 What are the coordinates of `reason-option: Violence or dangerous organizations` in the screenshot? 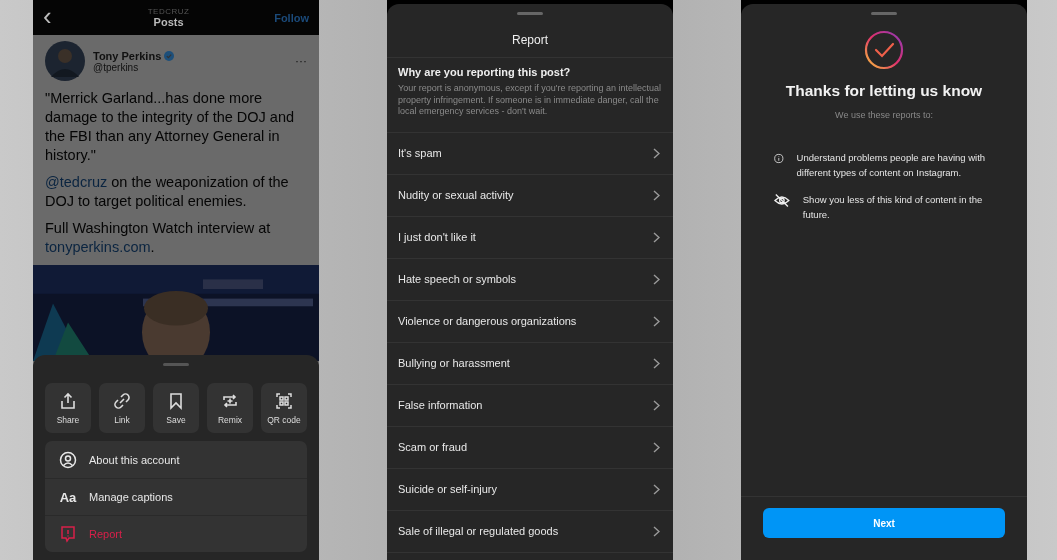 It's located at (530, 321).